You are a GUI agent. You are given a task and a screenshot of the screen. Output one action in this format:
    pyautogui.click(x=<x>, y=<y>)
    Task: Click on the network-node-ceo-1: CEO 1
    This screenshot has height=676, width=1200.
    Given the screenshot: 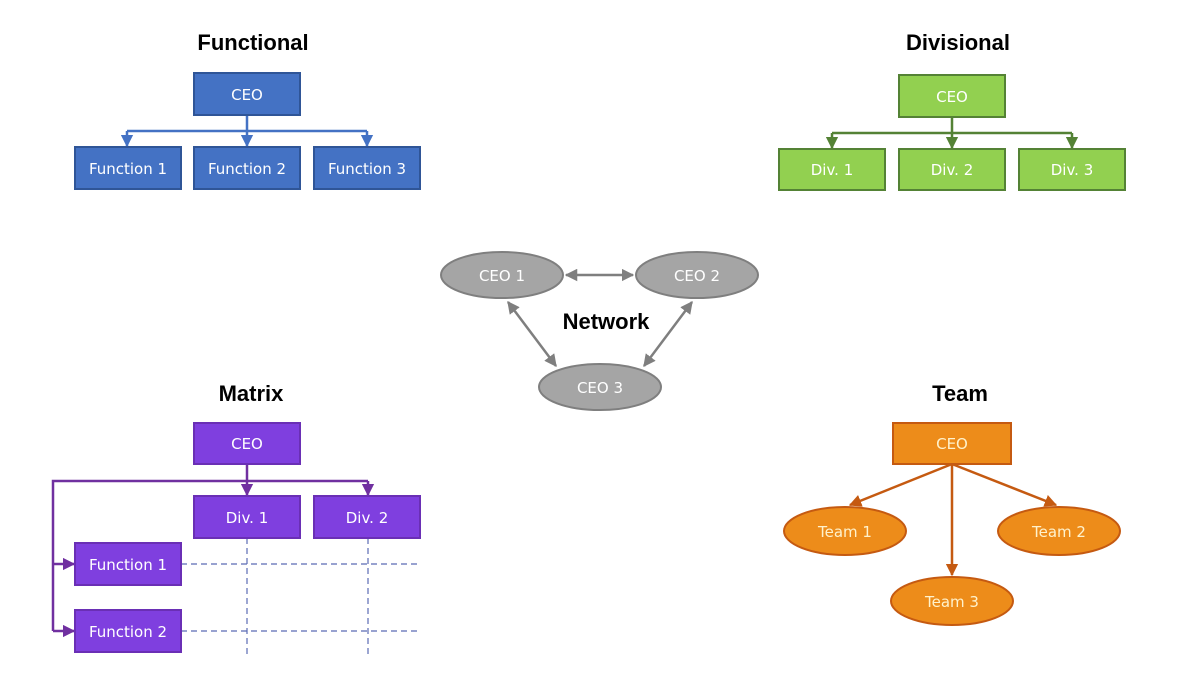 What is the action you would take?
    pyautogui.click(x=502, y=275)
    